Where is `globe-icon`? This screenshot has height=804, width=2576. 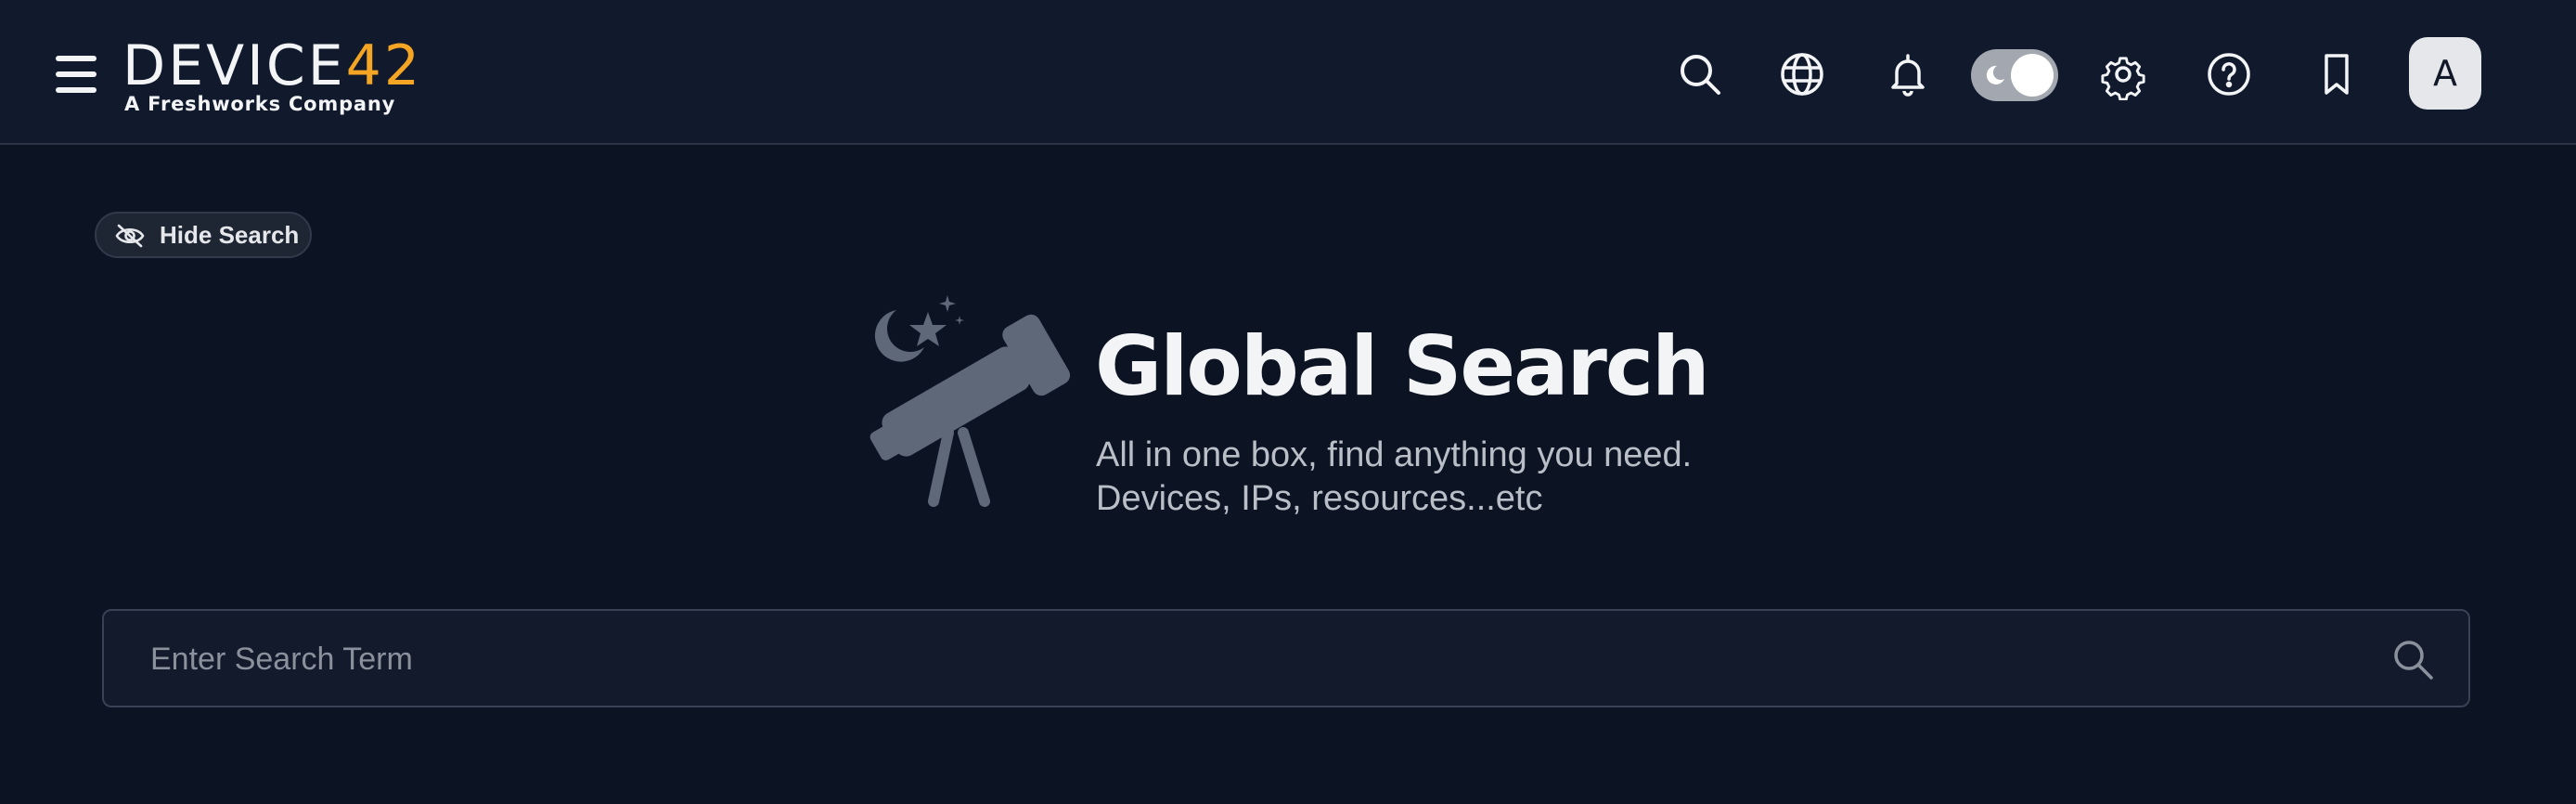 globe-icon is located at coordinates (1802, 74).